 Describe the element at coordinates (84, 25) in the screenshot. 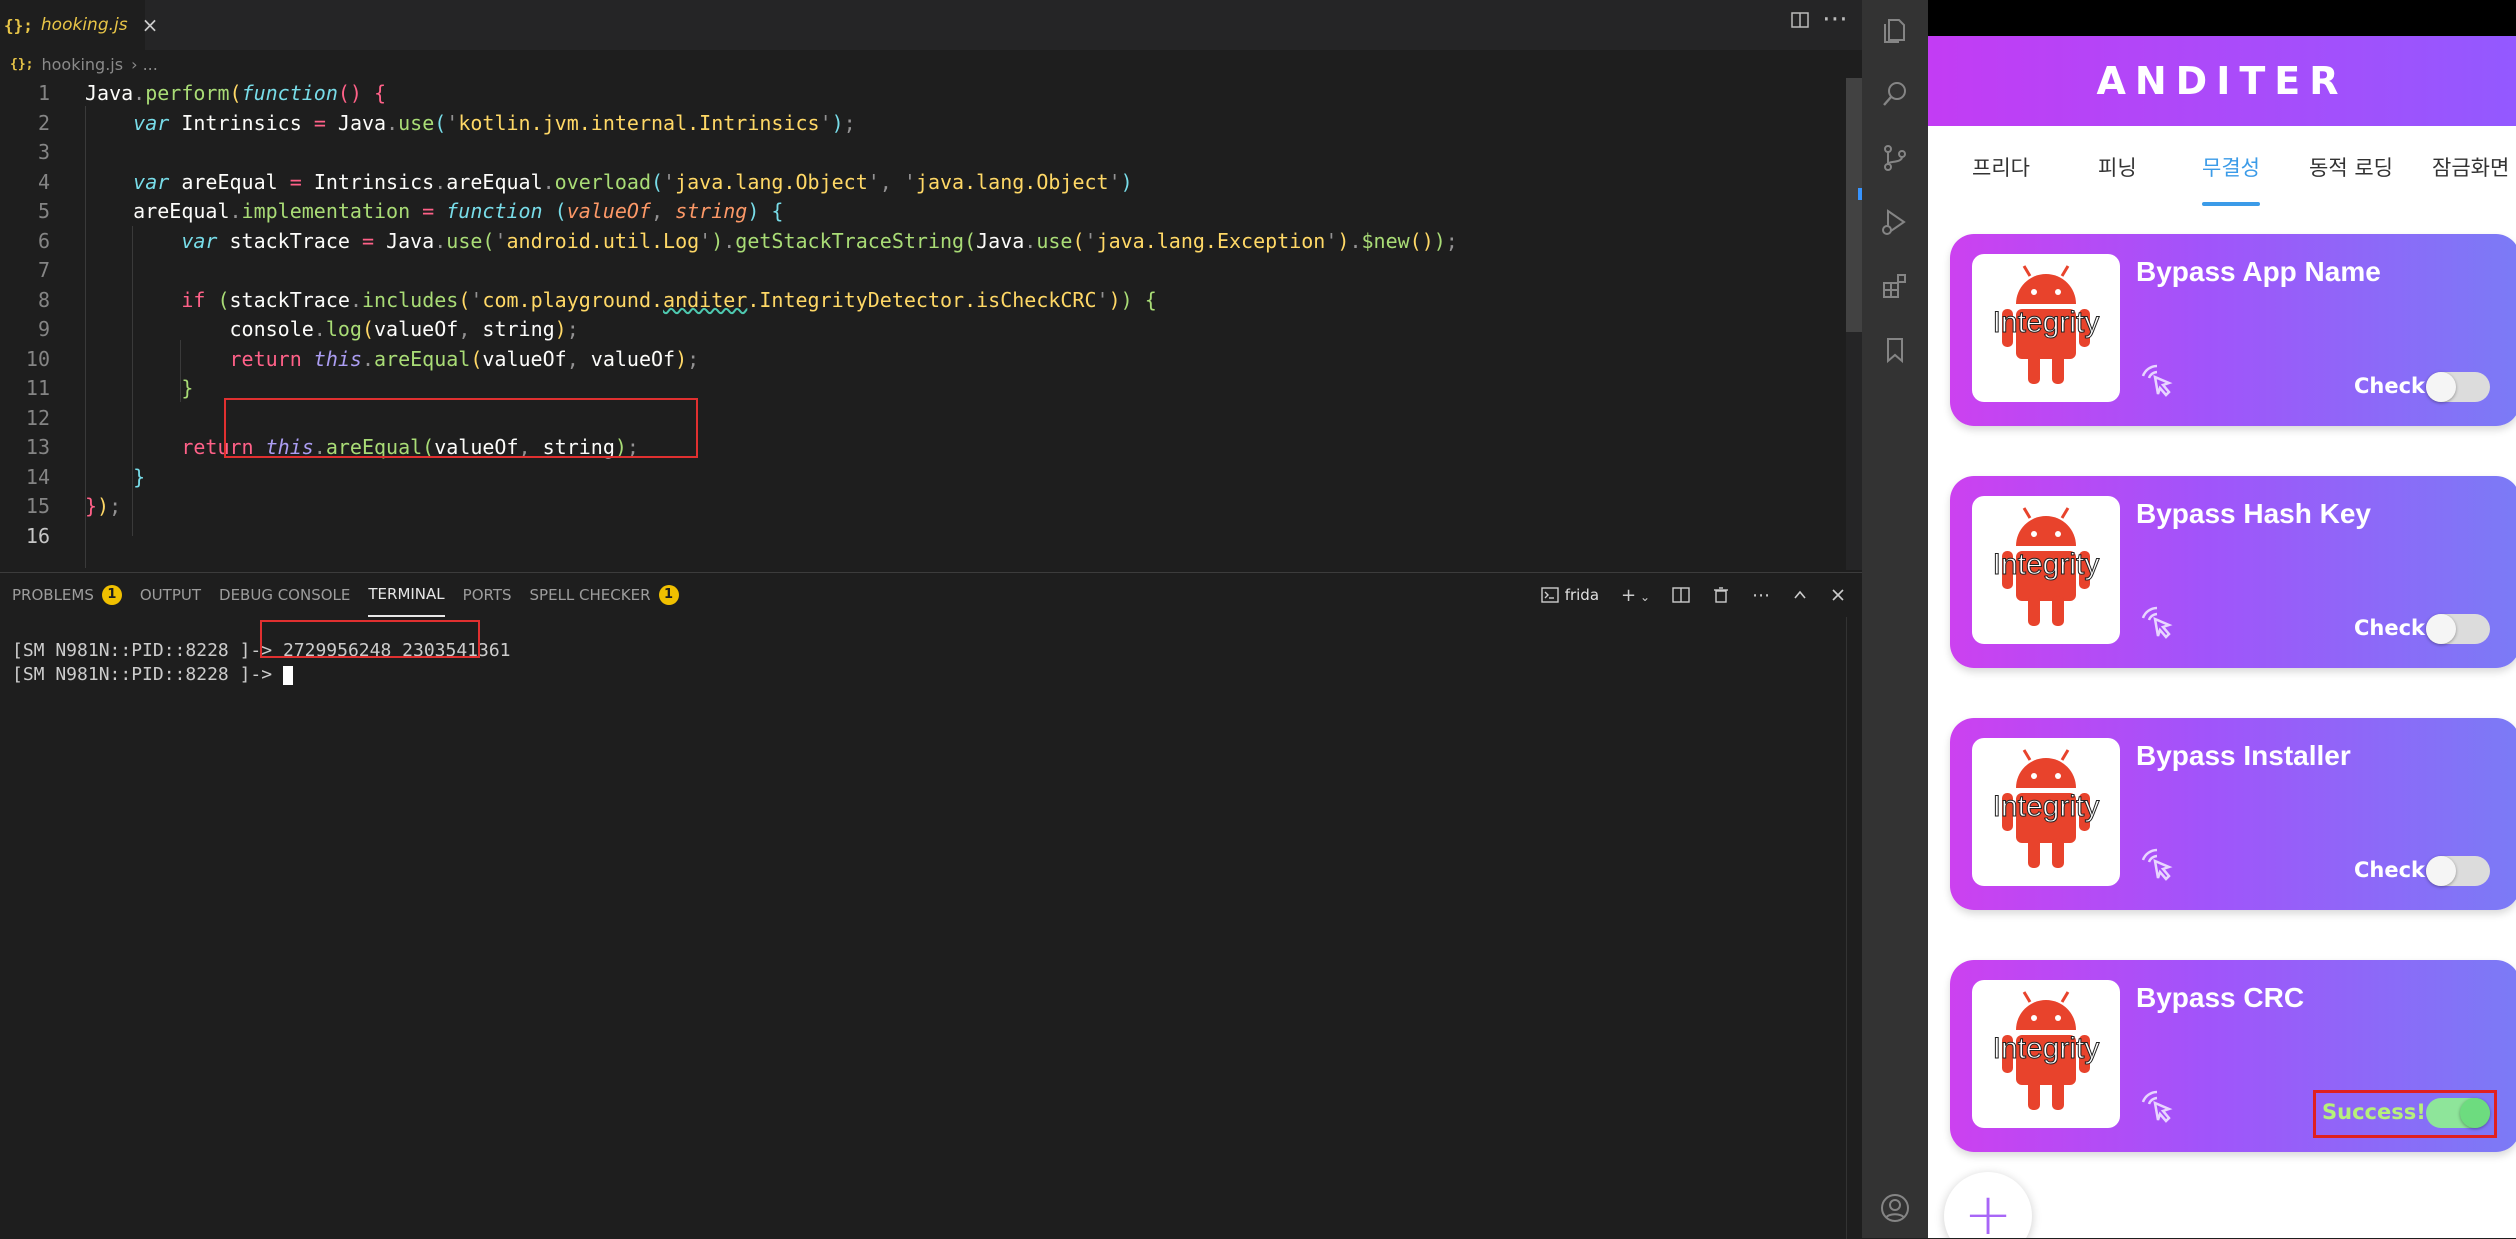

I see `tab-label: hooking.js` at that location.